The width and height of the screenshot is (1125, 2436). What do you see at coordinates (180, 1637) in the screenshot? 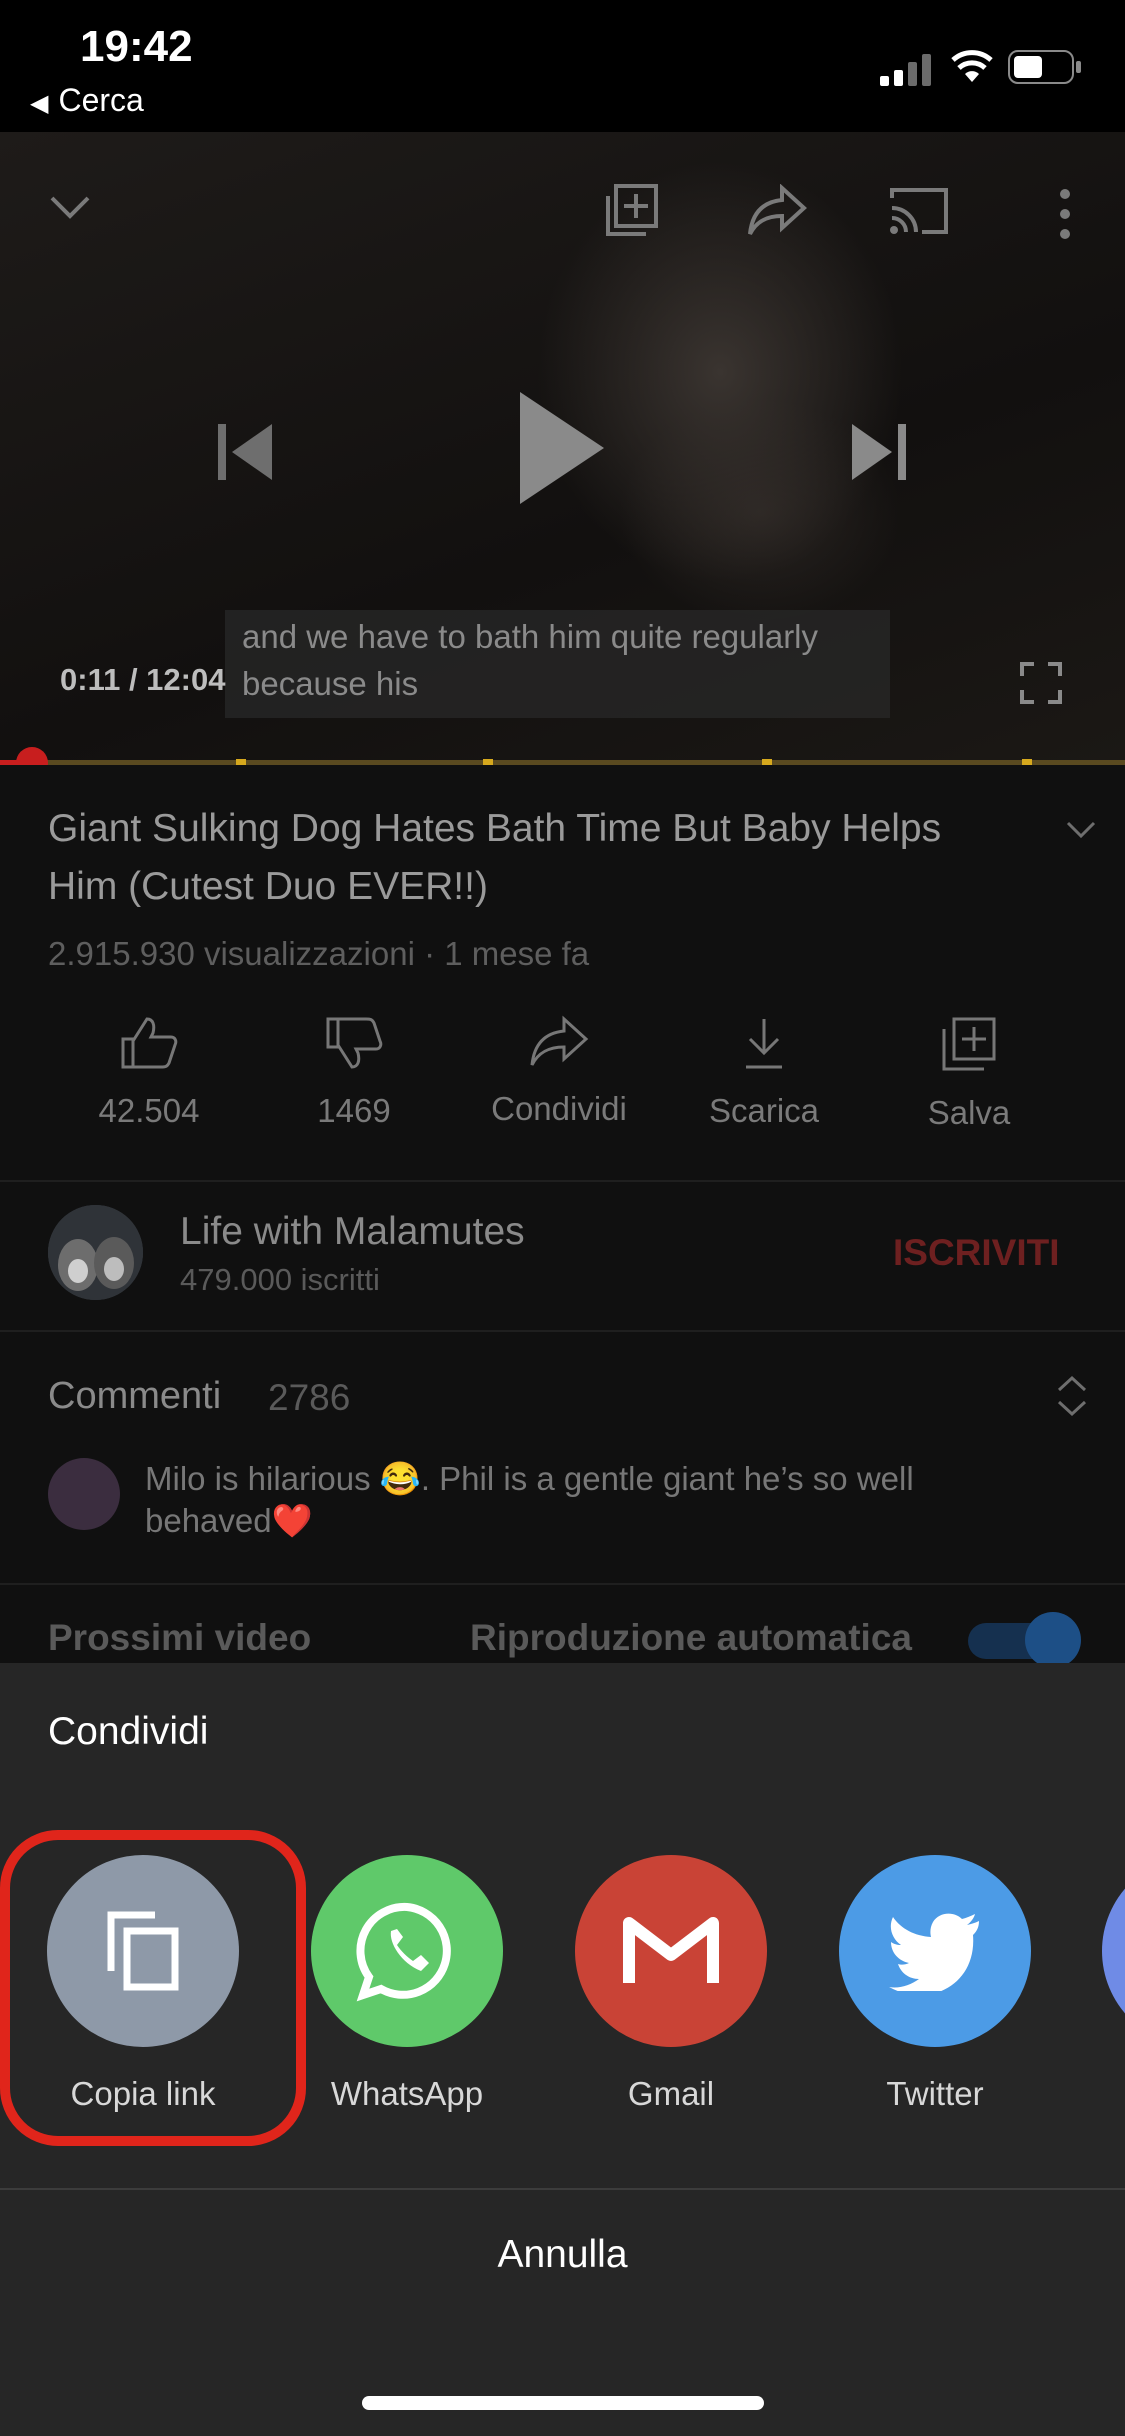
I see `up-next-label: Prossimi video` at bounding box center [180, 1637].